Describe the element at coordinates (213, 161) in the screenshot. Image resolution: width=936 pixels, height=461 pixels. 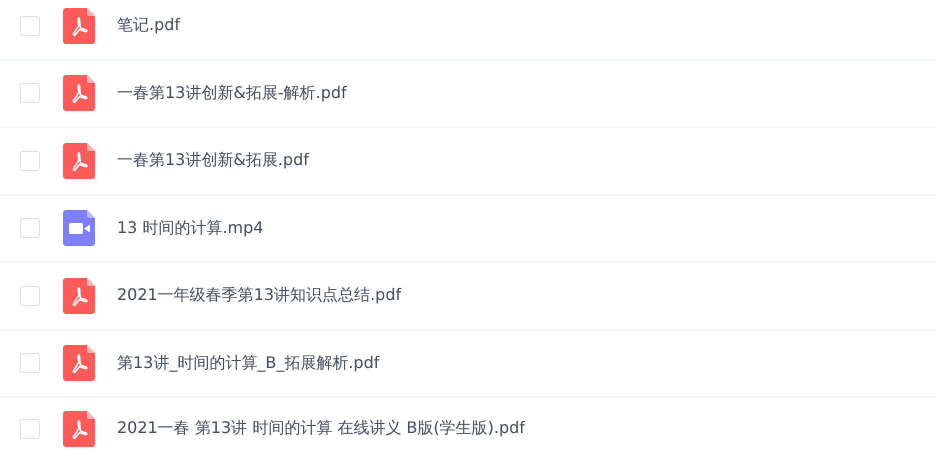
I see `file-name: 一春第13讲创新&拓展.pdf` at that location.